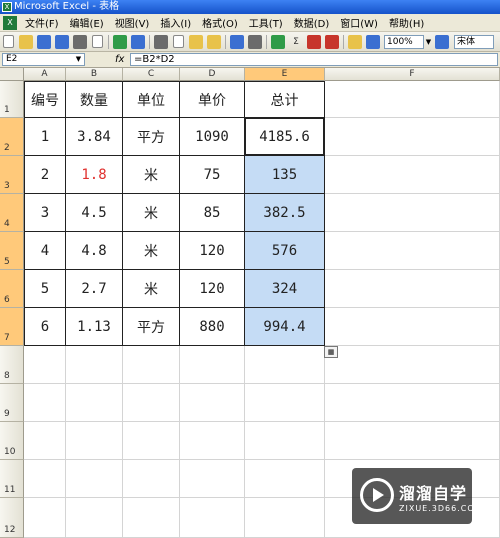  Describe the element at coordinates (212, 327) in the screenshot. I see `cell-d7: 880` at that location.